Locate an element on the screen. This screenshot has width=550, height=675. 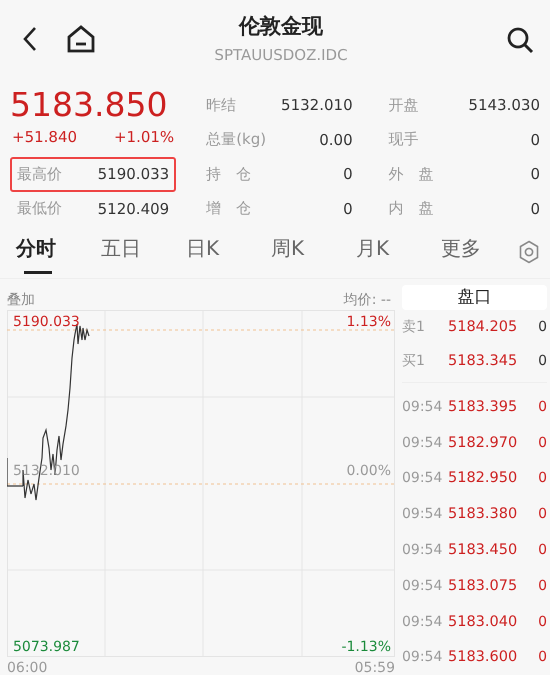
stat-value: 5190.033 is located at coordinates (134, 174).